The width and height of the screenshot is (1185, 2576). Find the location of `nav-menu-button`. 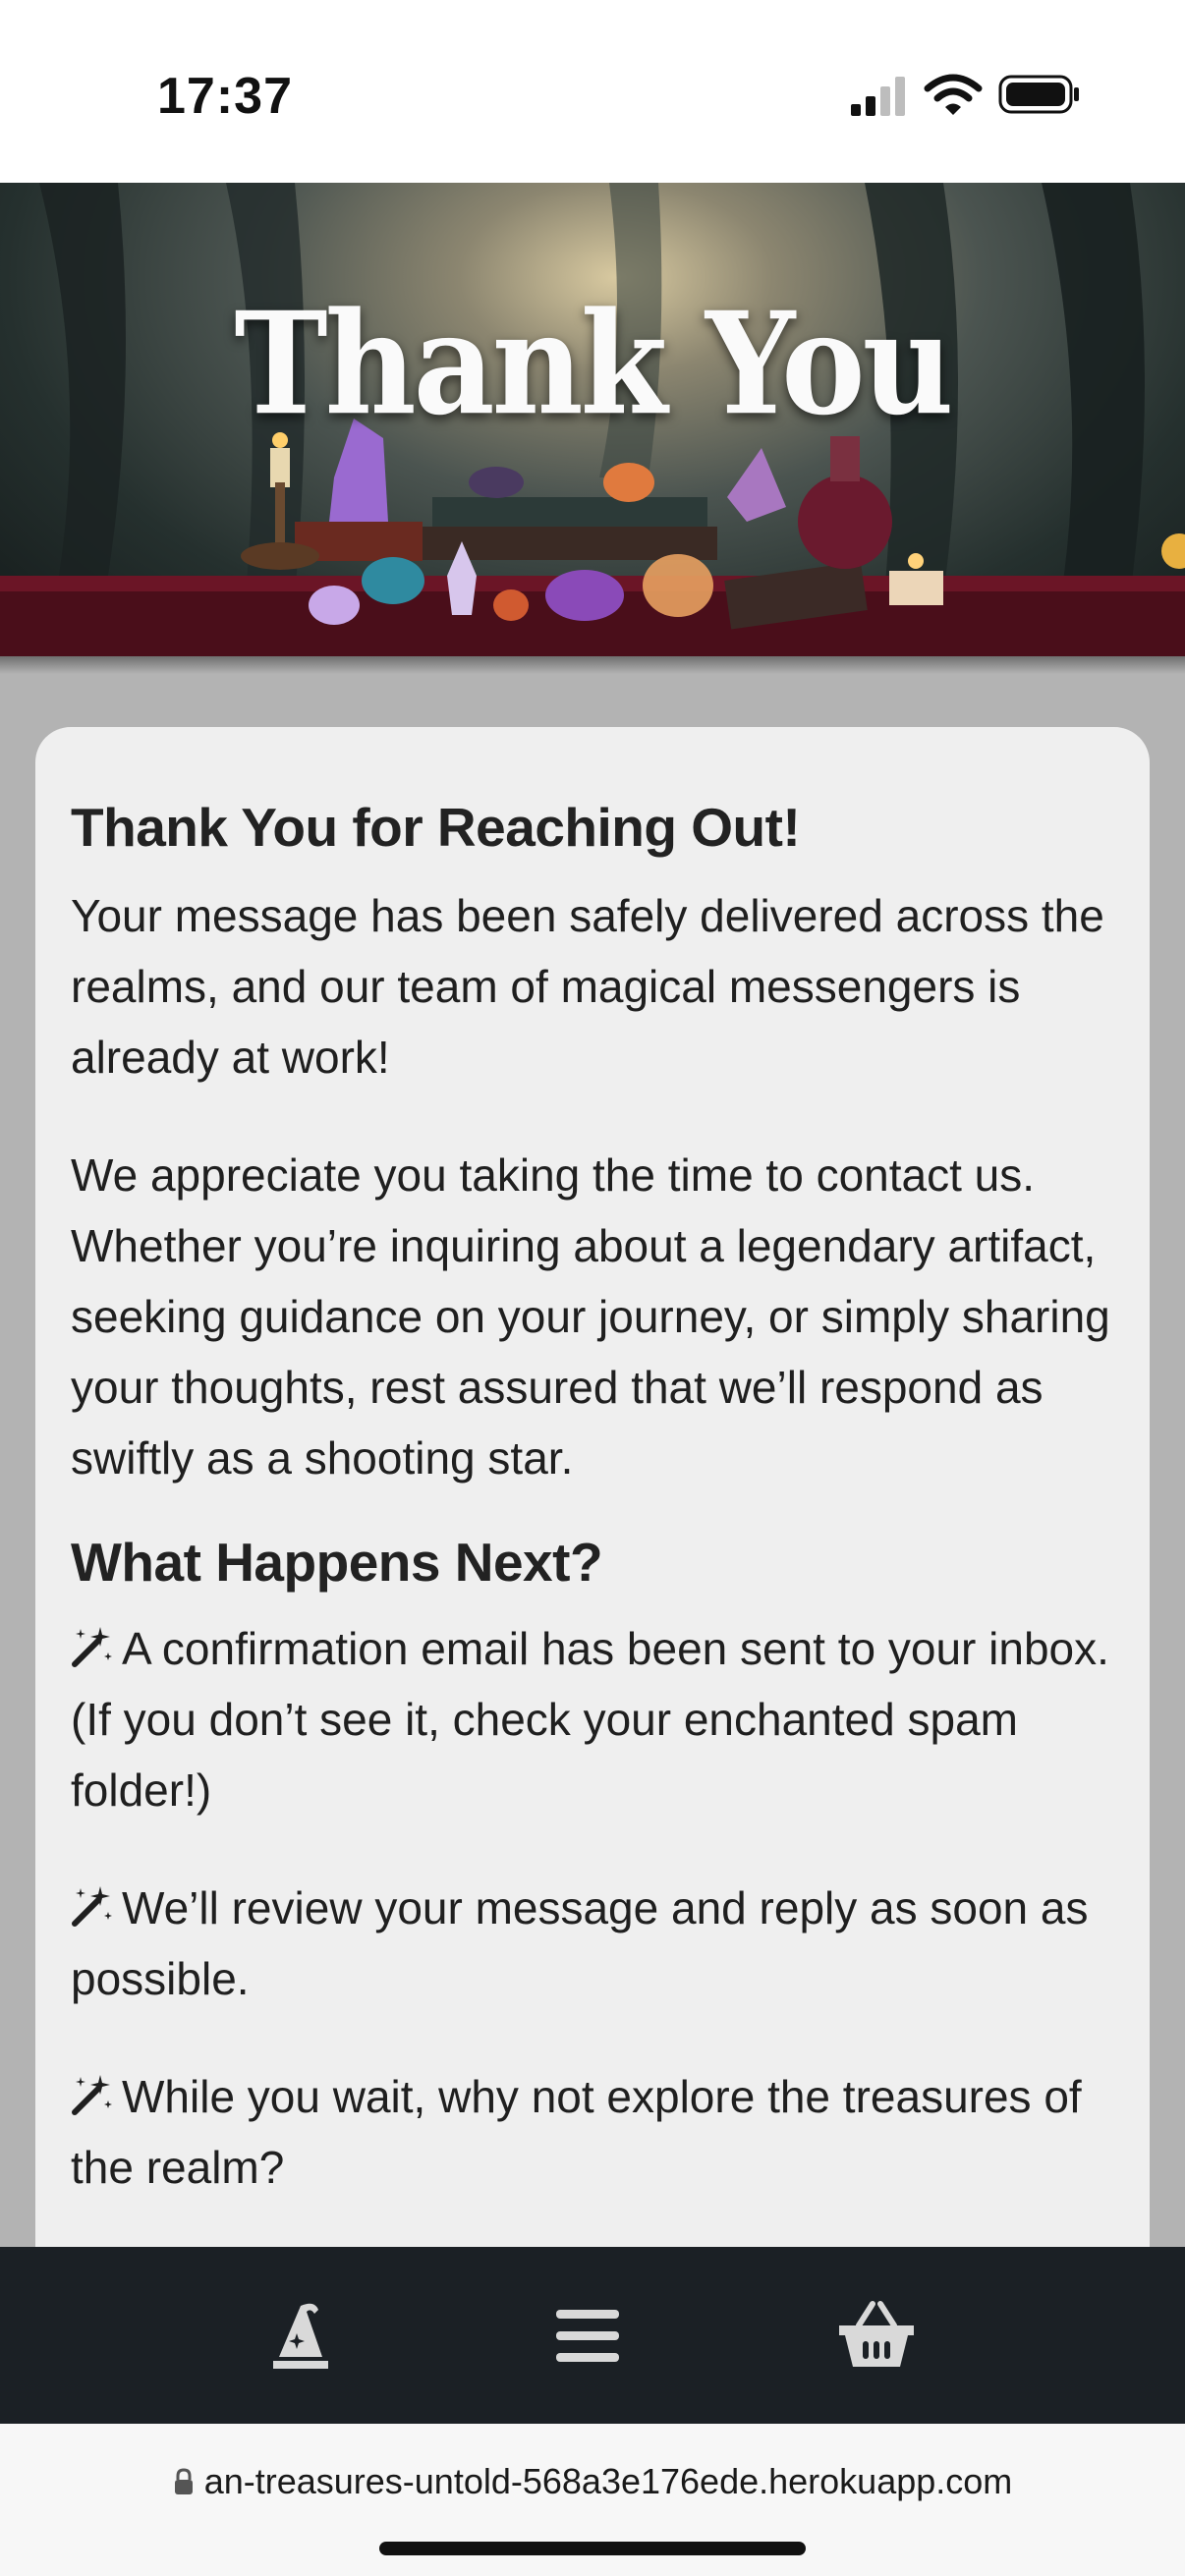

nav-menu-button is located at coordinates (588, 2335).